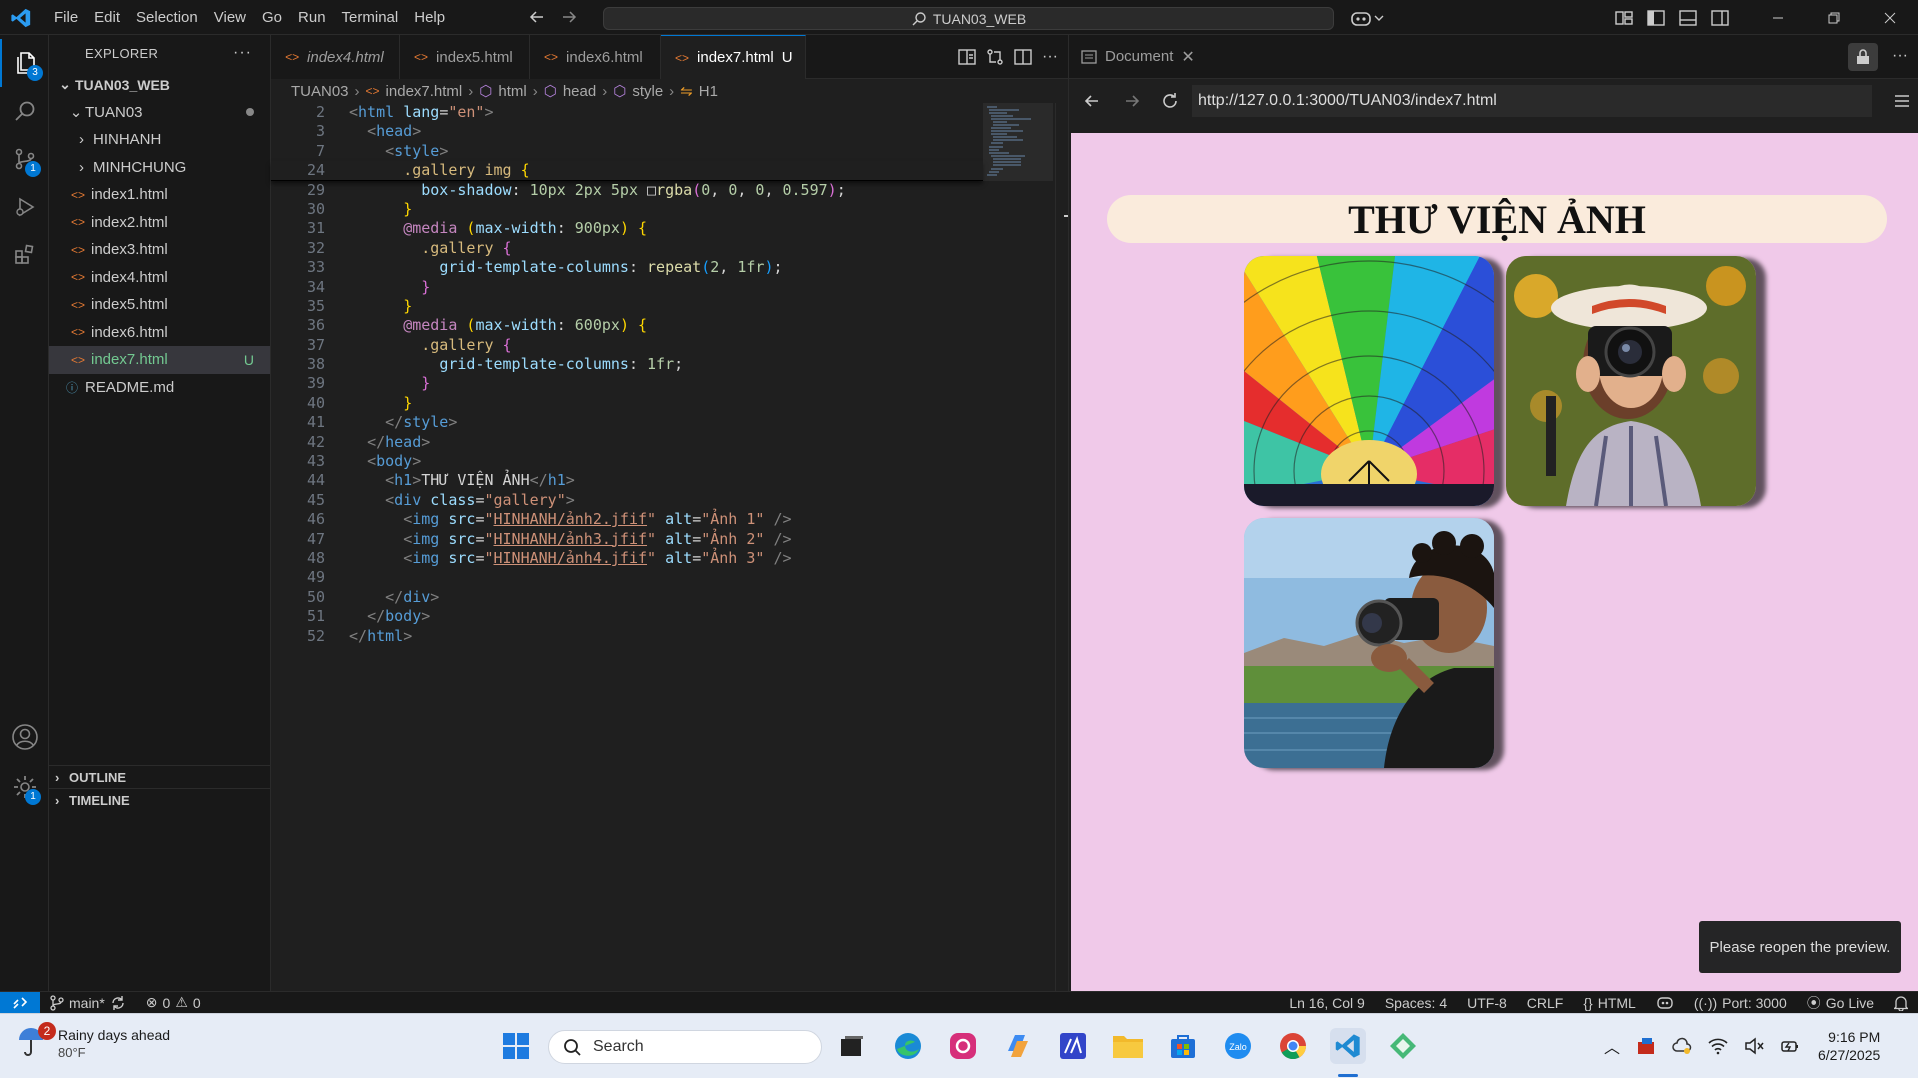  What do you see at coordinates (627, 461) in the screenshot?
I see `code-line: 43 <body>` at bounding box center [627, 461].